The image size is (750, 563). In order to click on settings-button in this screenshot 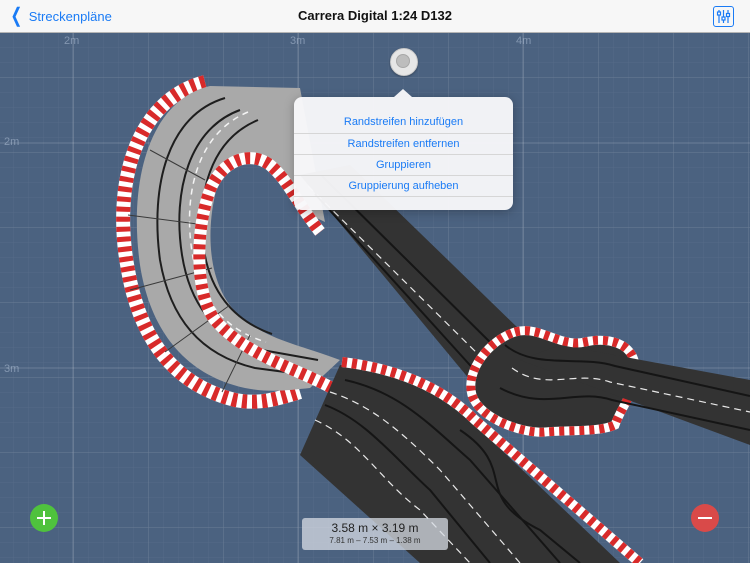, I will do `click(723, 16)`.